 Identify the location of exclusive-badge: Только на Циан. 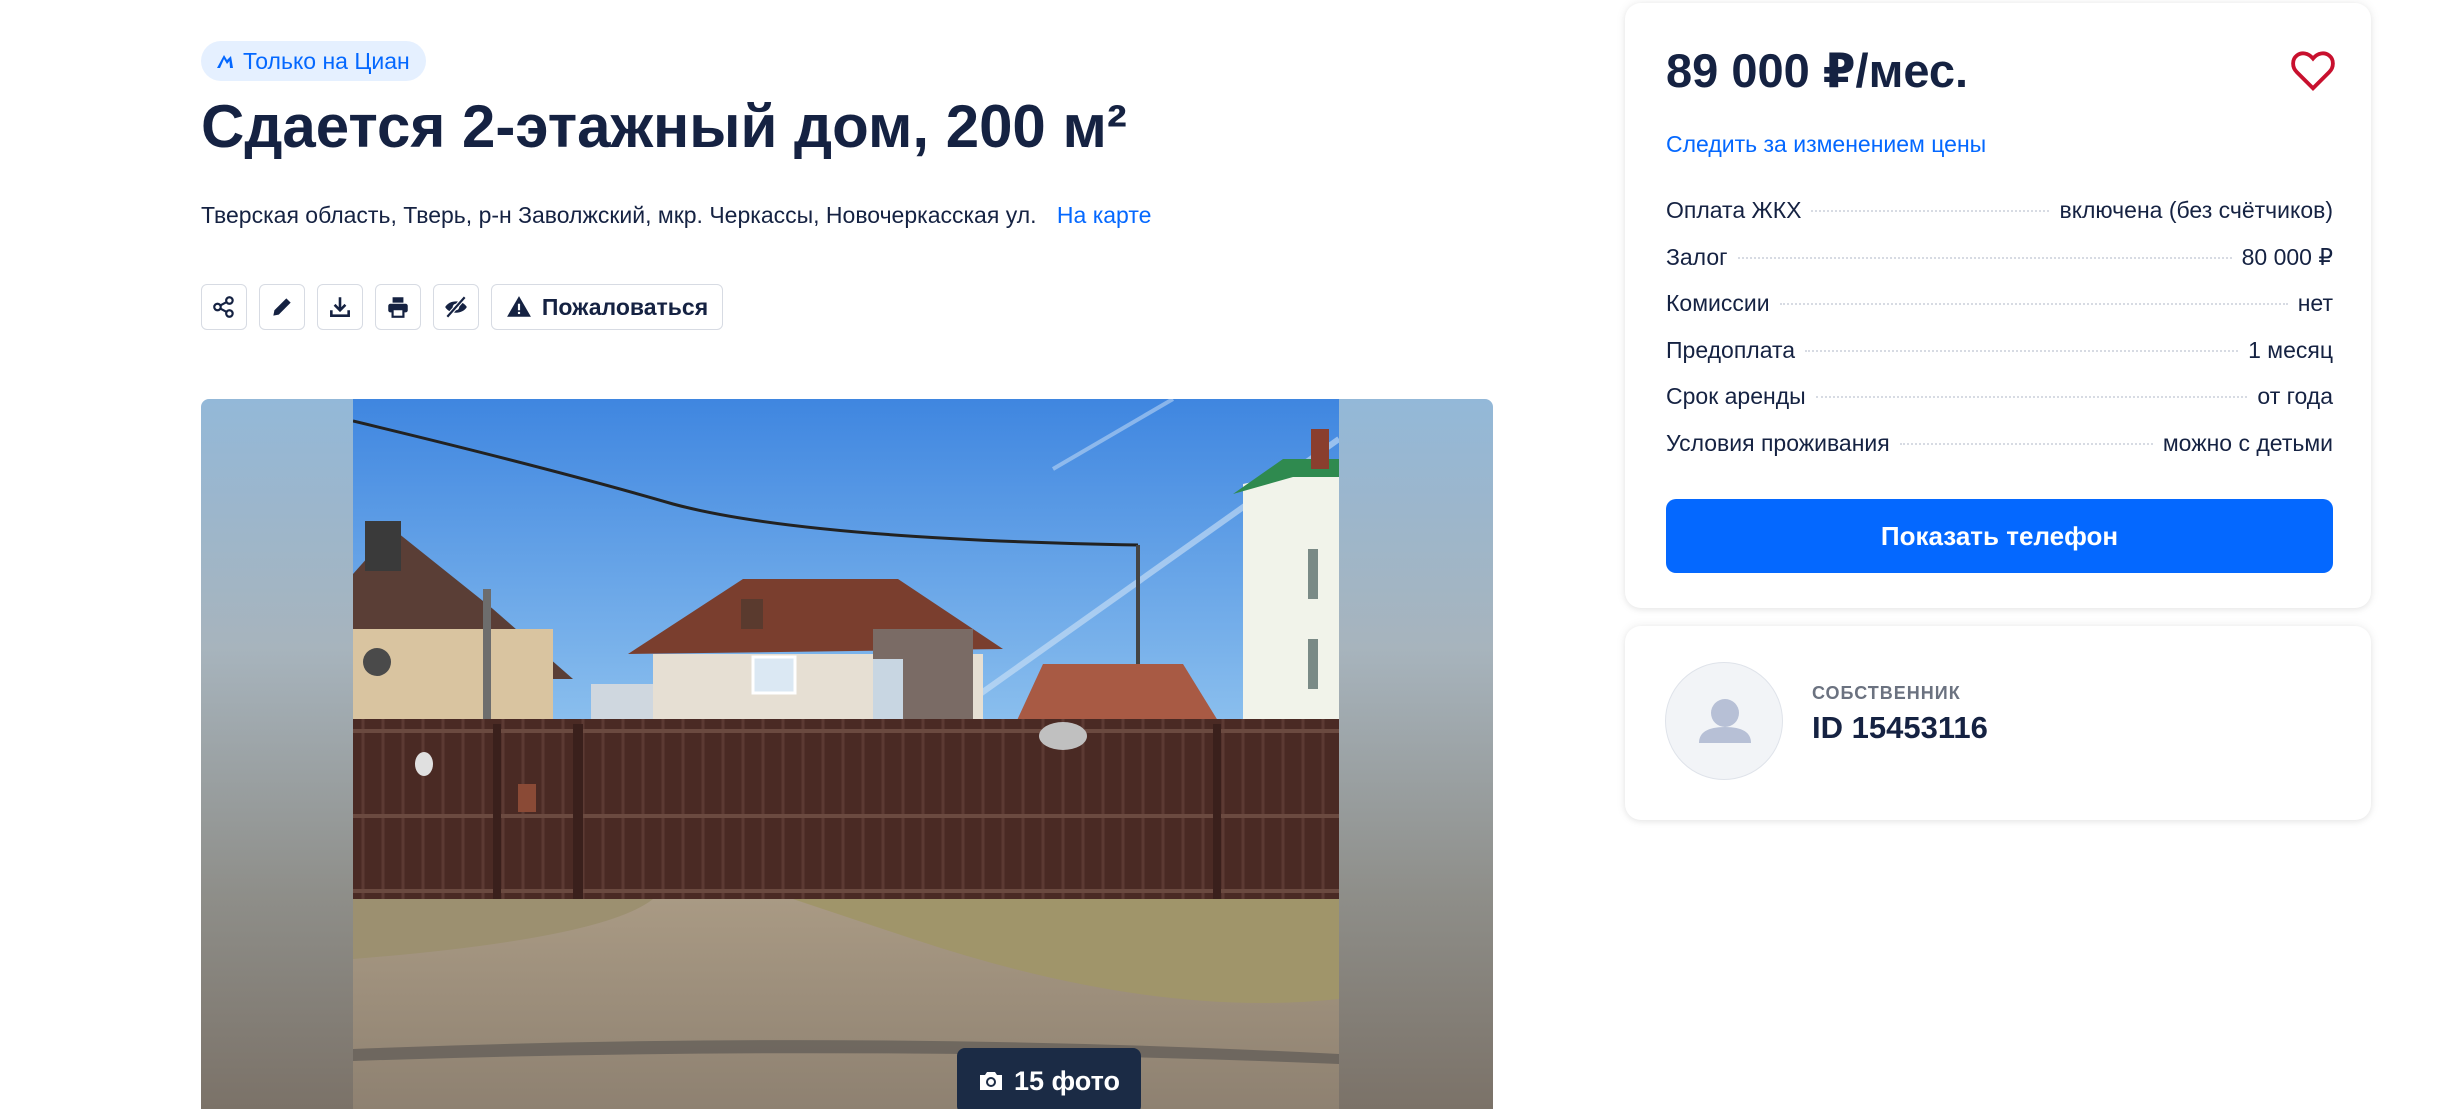
(313, 61).